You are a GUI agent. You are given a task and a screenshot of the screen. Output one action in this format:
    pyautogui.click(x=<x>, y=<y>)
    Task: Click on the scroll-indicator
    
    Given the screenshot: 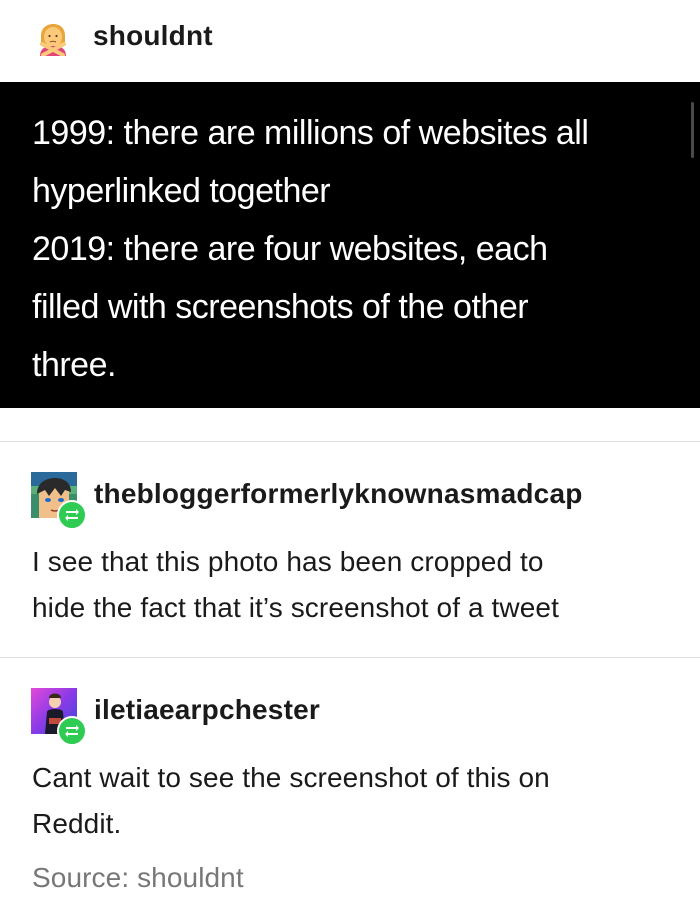 What is the action you would take?
    pyautogui.click(x=692, y=130)
    